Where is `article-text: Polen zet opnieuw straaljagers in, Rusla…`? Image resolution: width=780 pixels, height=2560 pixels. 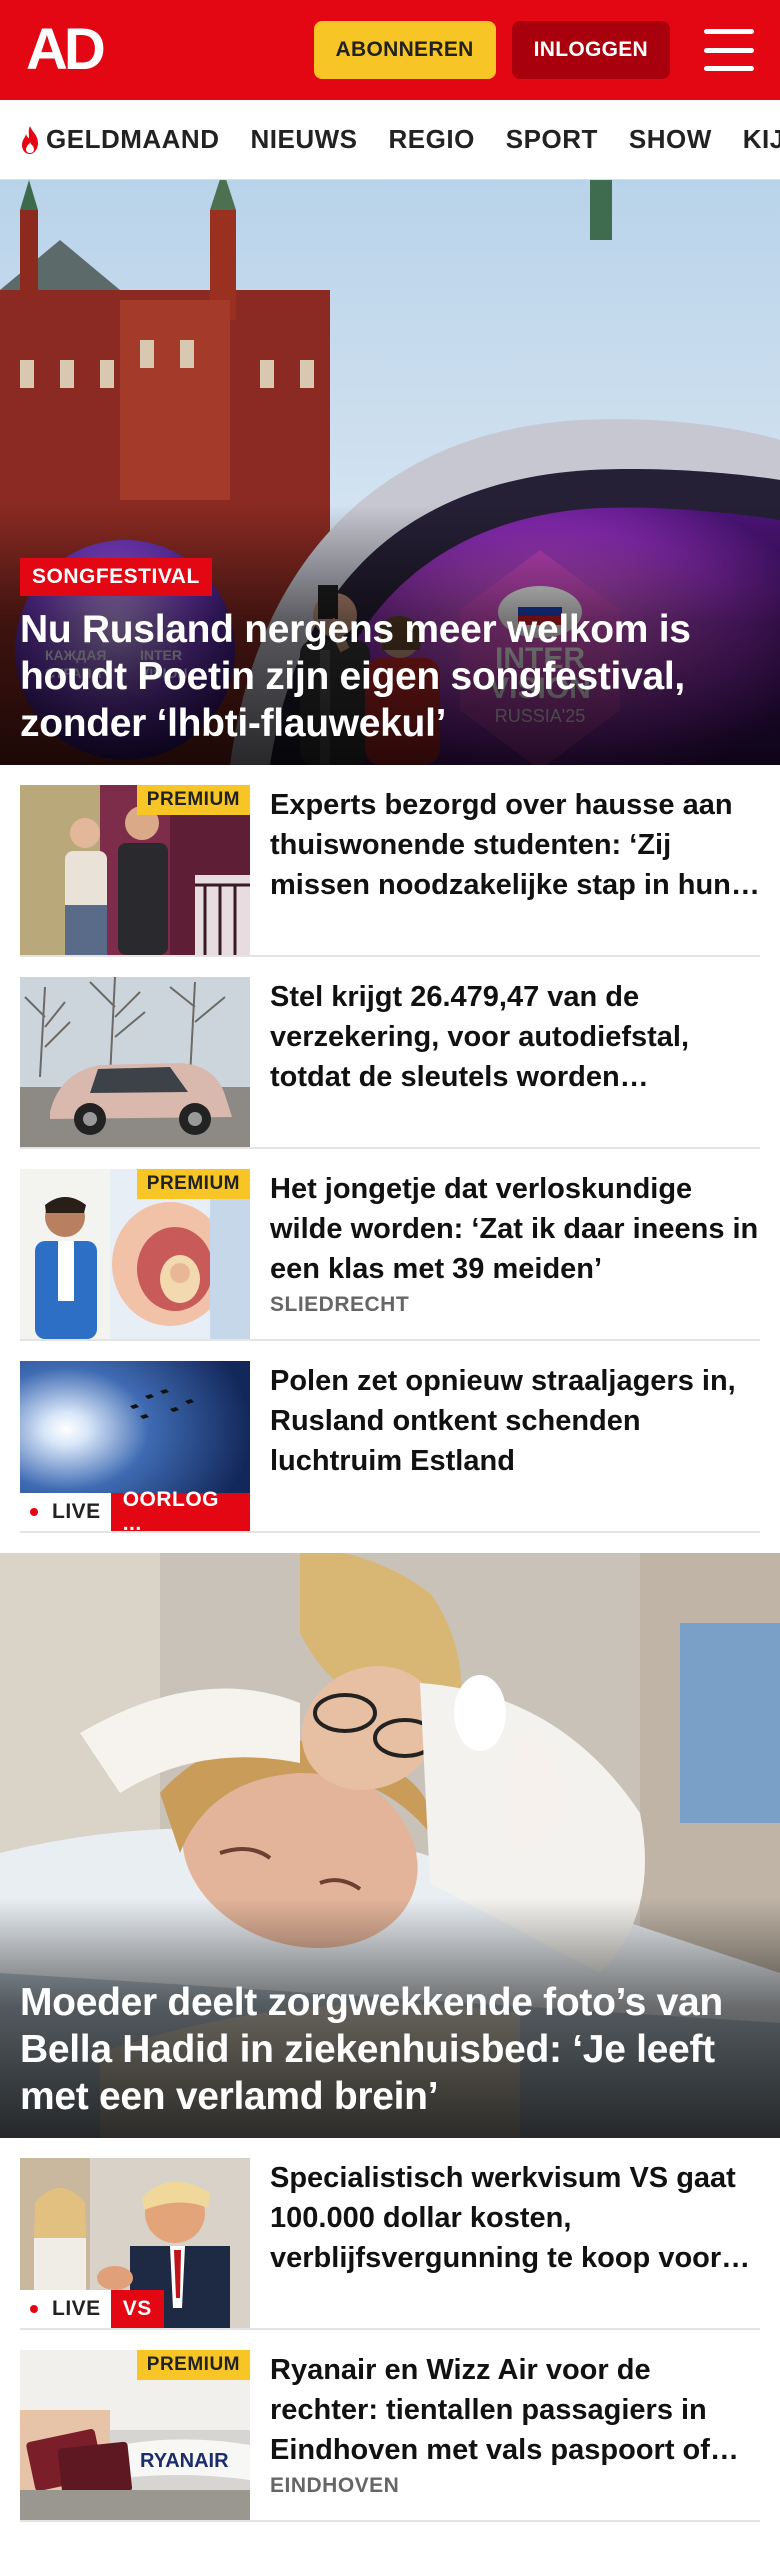 article-text: Polen zet opnieuw straaljagers in, Rusla… is located at coordinates (515, 1436).